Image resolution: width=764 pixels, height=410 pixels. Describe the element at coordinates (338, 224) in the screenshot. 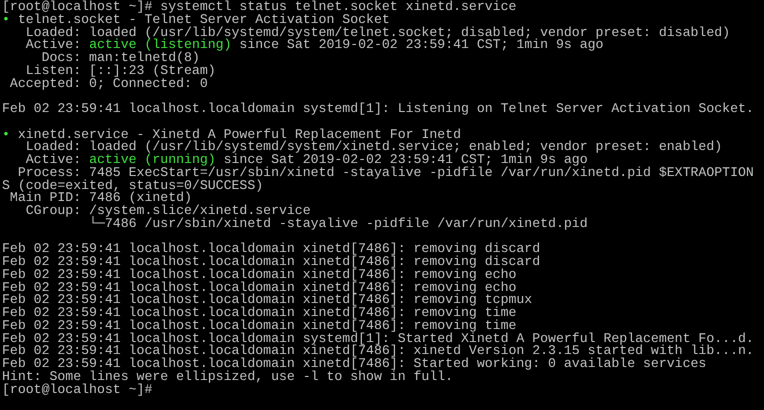

I see `terminal-line: └─7486 /usr/sbin/xinetd -stayalive -pidfile /var/run/xinetd.pid` at that location.